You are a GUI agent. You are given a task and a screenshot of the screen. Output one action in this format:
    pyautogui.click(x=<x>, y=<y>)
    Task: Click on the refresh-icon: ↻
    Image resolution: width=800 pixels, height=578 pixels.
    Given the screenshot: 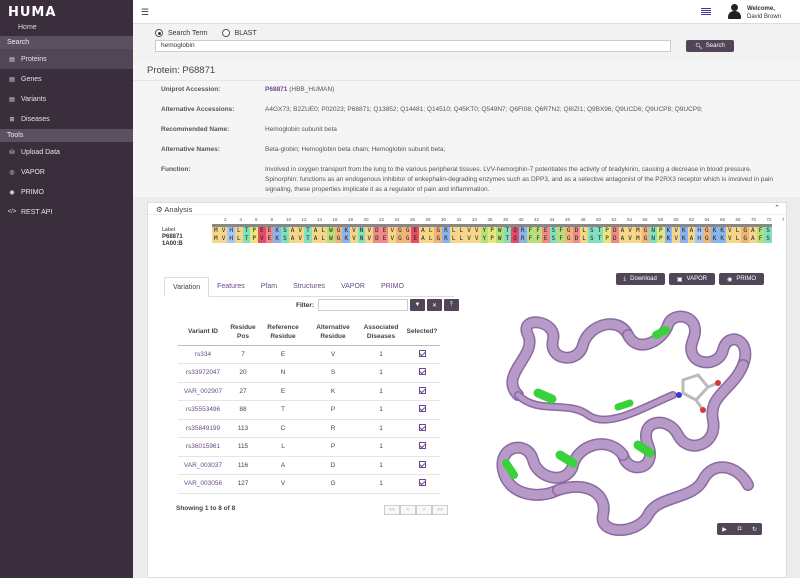 What is the action you would take?
    pyautogui.click(x=754, y=529)
    